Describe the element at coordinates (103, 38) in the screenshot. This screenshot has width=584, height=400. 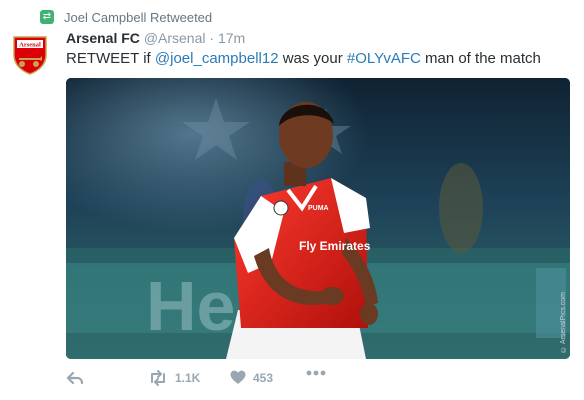
I see `author-name: Arsenal FC` at that location.